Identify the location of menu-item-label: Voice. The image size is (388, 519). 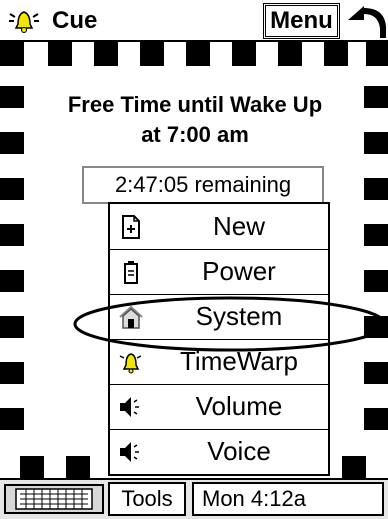
(239, 451).